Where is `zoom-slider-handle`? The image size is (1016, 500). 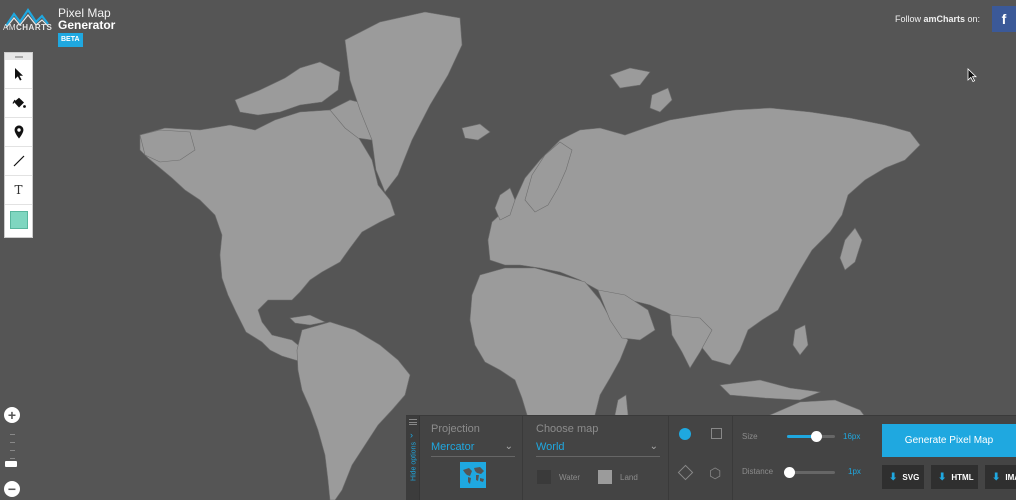 zoom-slider-handle is located at coordinates (11, 464).